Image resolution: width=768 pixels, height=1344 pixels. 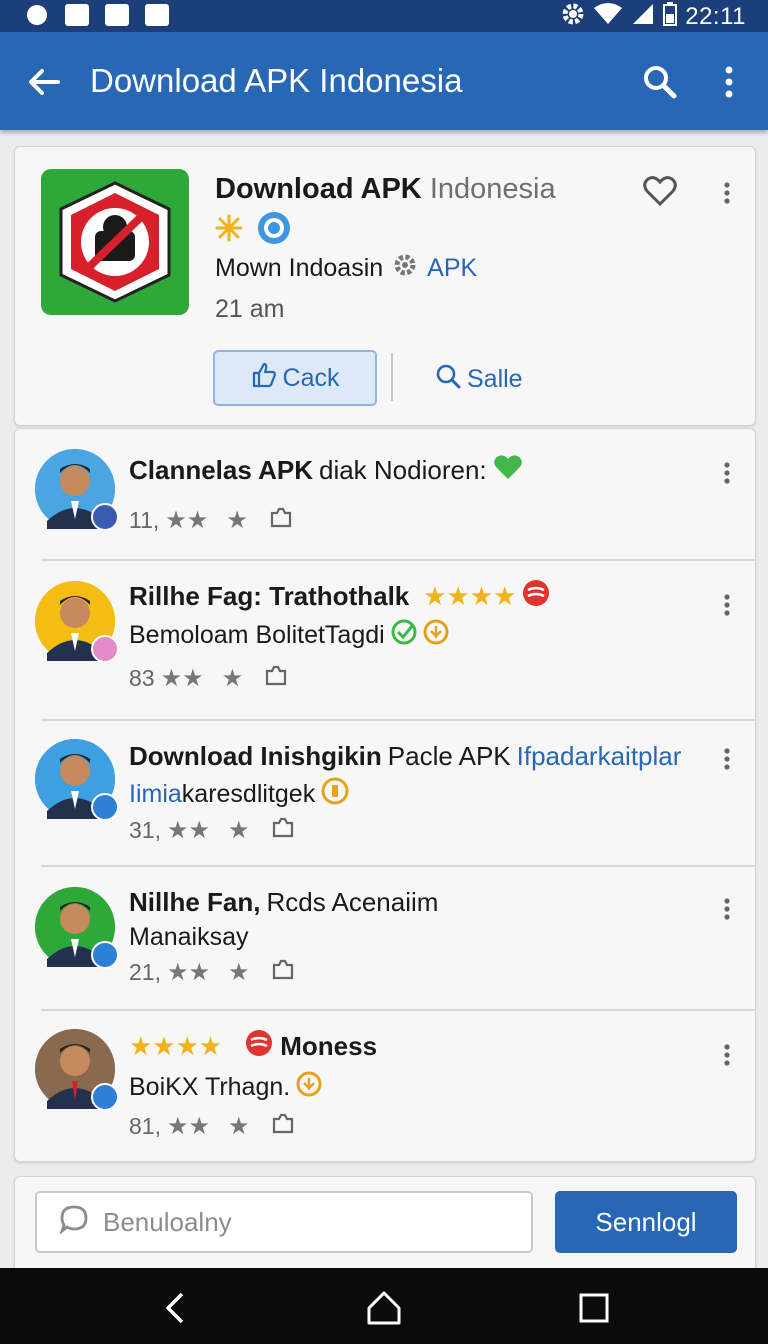 What do you see at coordinates (392, 377) in the screenshot?
I see `button-divider` at bounding box center [392, 377].